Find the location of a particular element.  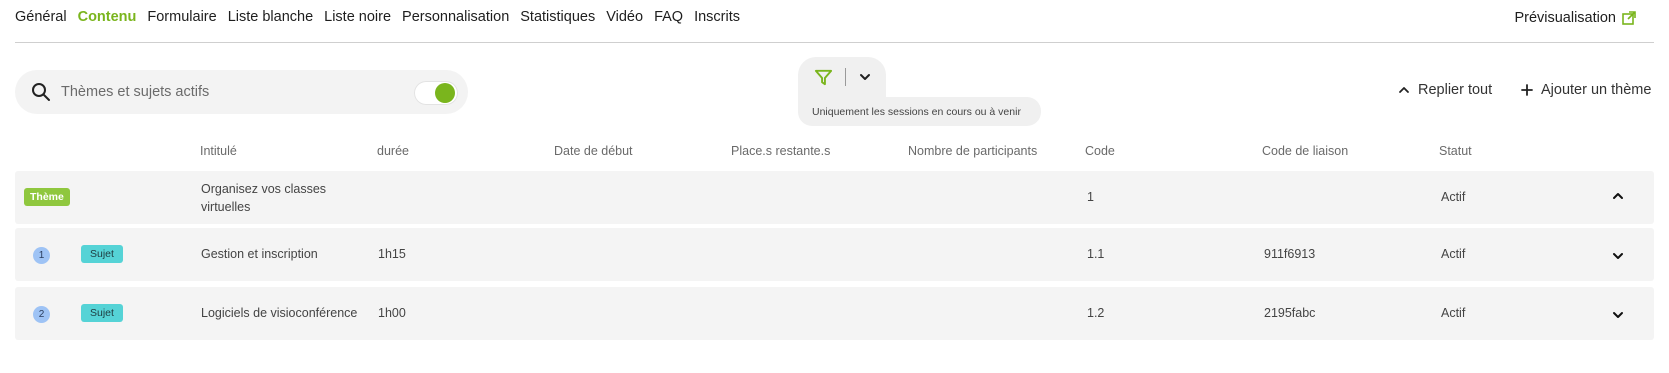

active-only-toggle is located at coordinates (436, 93).